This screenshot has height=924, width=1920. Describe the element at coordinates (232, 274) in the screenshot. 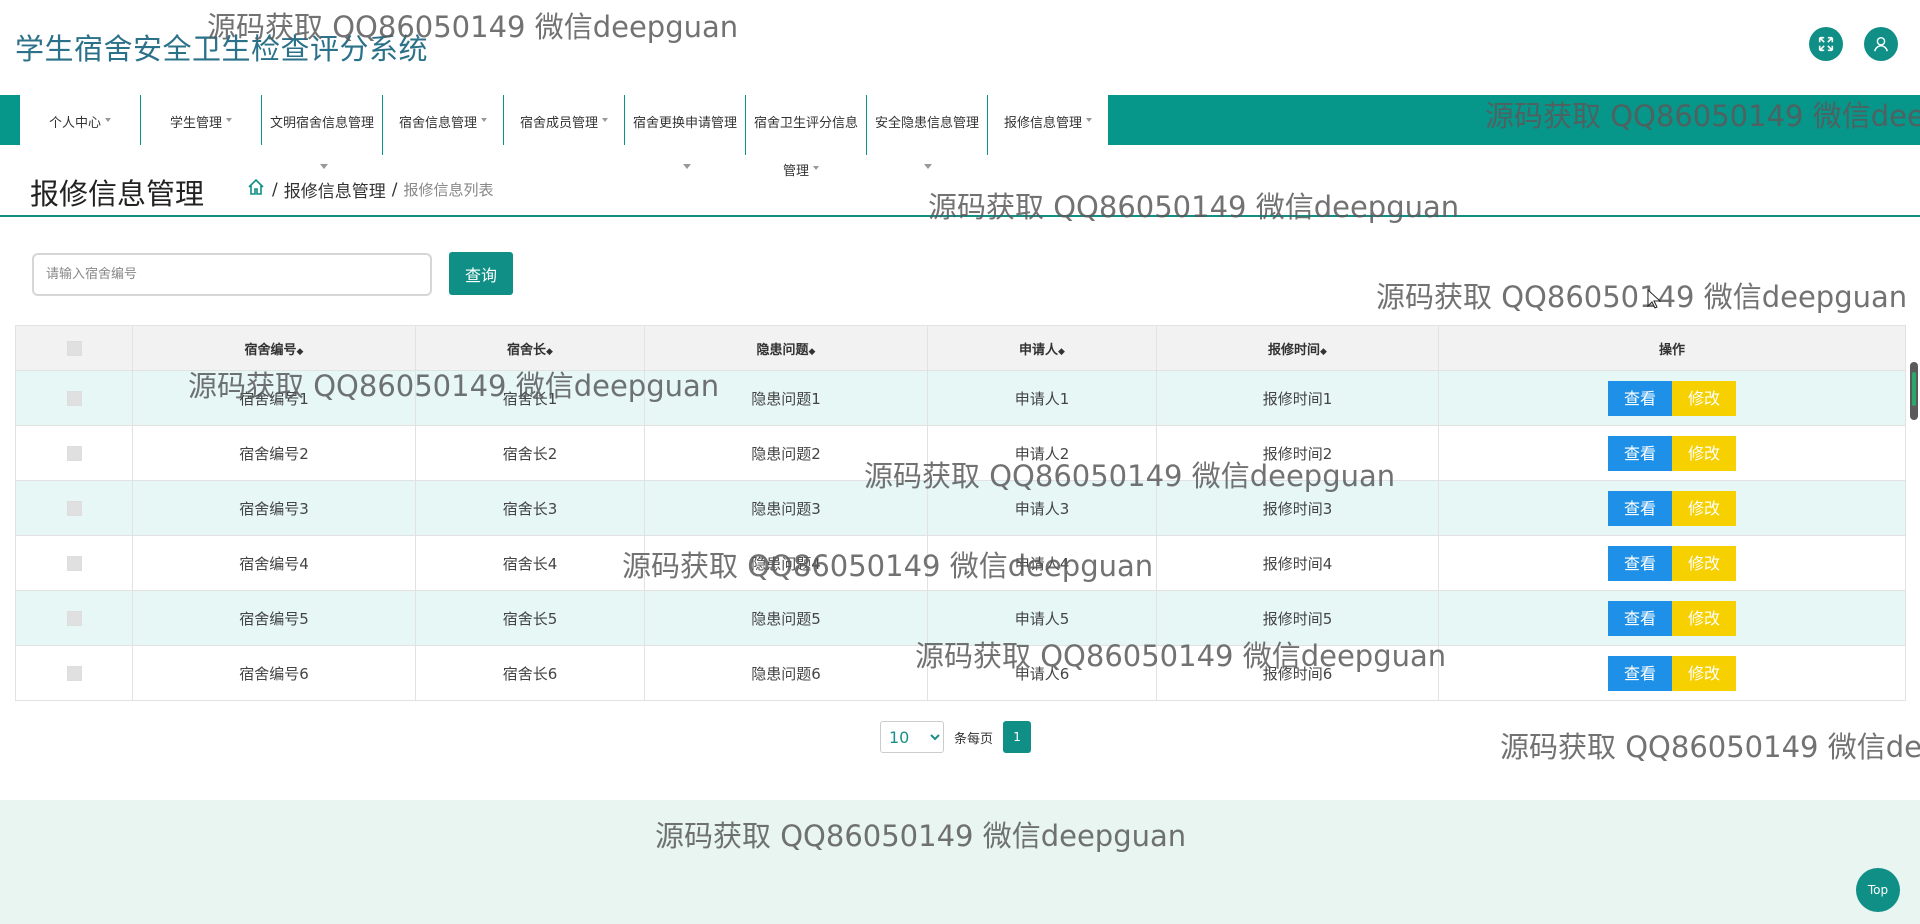

I see `search-input` at that location.